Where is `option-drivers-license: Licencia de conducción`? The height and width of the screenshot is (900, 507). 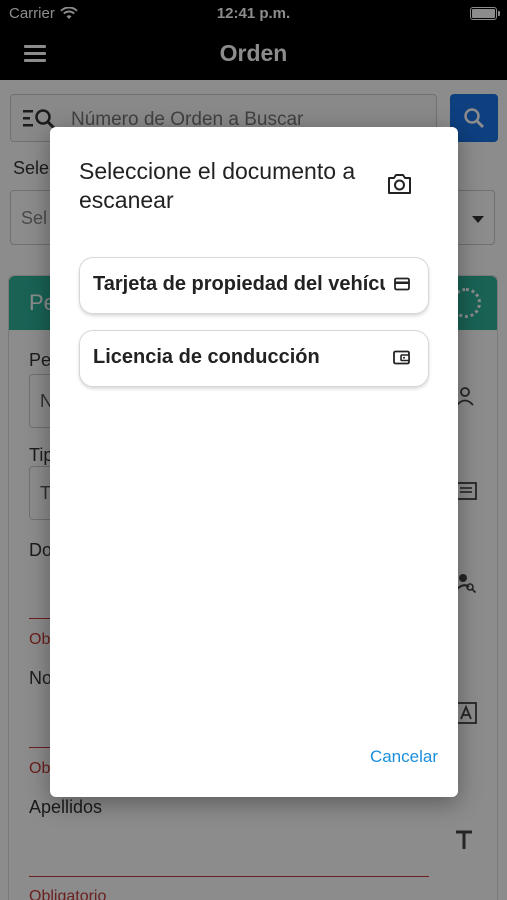 option-drivers-license: Licencia de conducción is located at coordinates (254, 358).